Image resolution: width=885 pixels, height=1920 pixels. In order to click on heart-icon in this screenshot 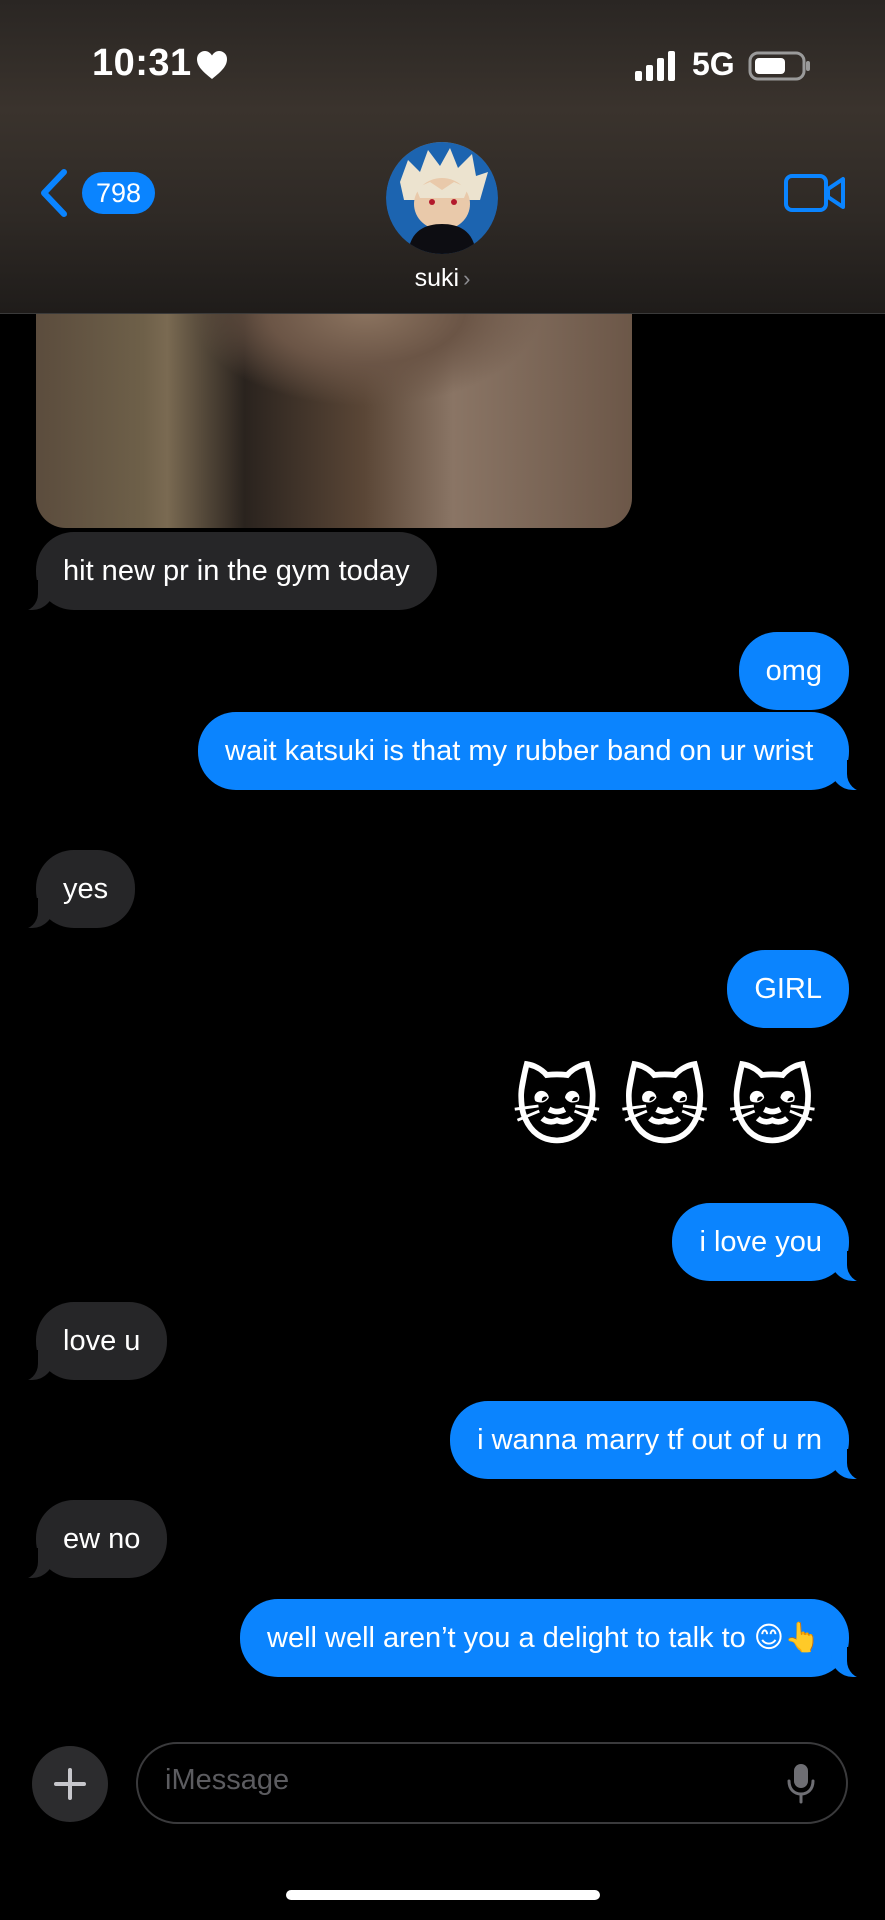, I will do `click(212, 65)`.